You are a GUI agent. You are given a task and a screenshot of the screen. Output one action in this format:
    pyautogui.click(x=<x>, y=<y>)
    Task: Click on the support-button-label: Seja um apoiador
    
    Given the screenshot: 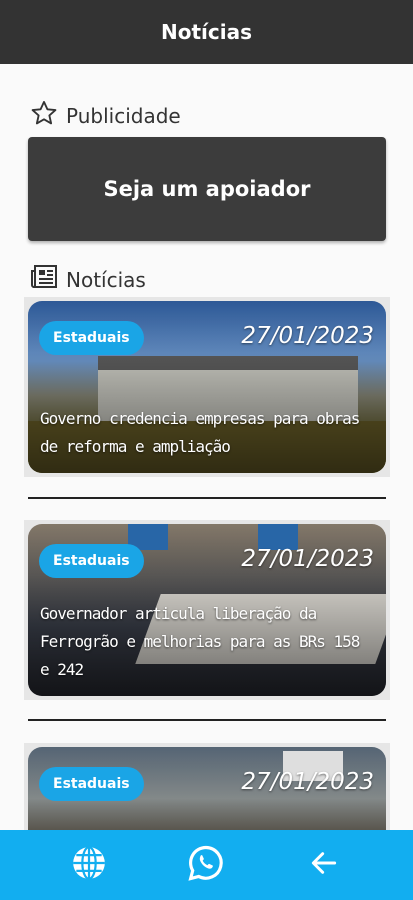 What is the action you would take?
    pyautogui.click(x=207, y=189)
    